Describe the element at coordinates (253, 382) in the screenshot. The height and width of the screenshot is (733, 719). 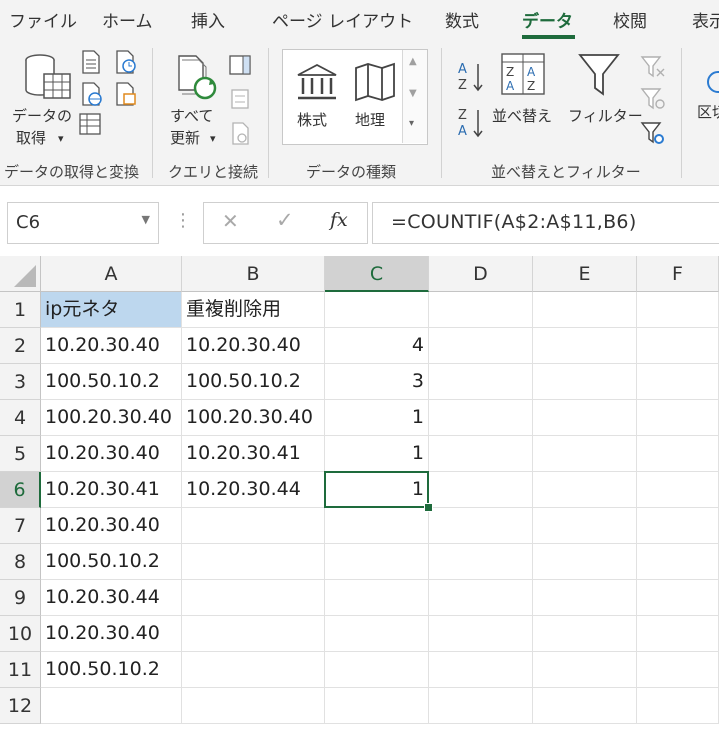
I see `cell-b3: 100.50.10.2` at that location.